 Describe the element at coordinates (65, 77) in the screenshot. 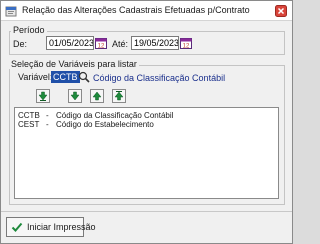

I see `variavel-select: CCTB` at that location.